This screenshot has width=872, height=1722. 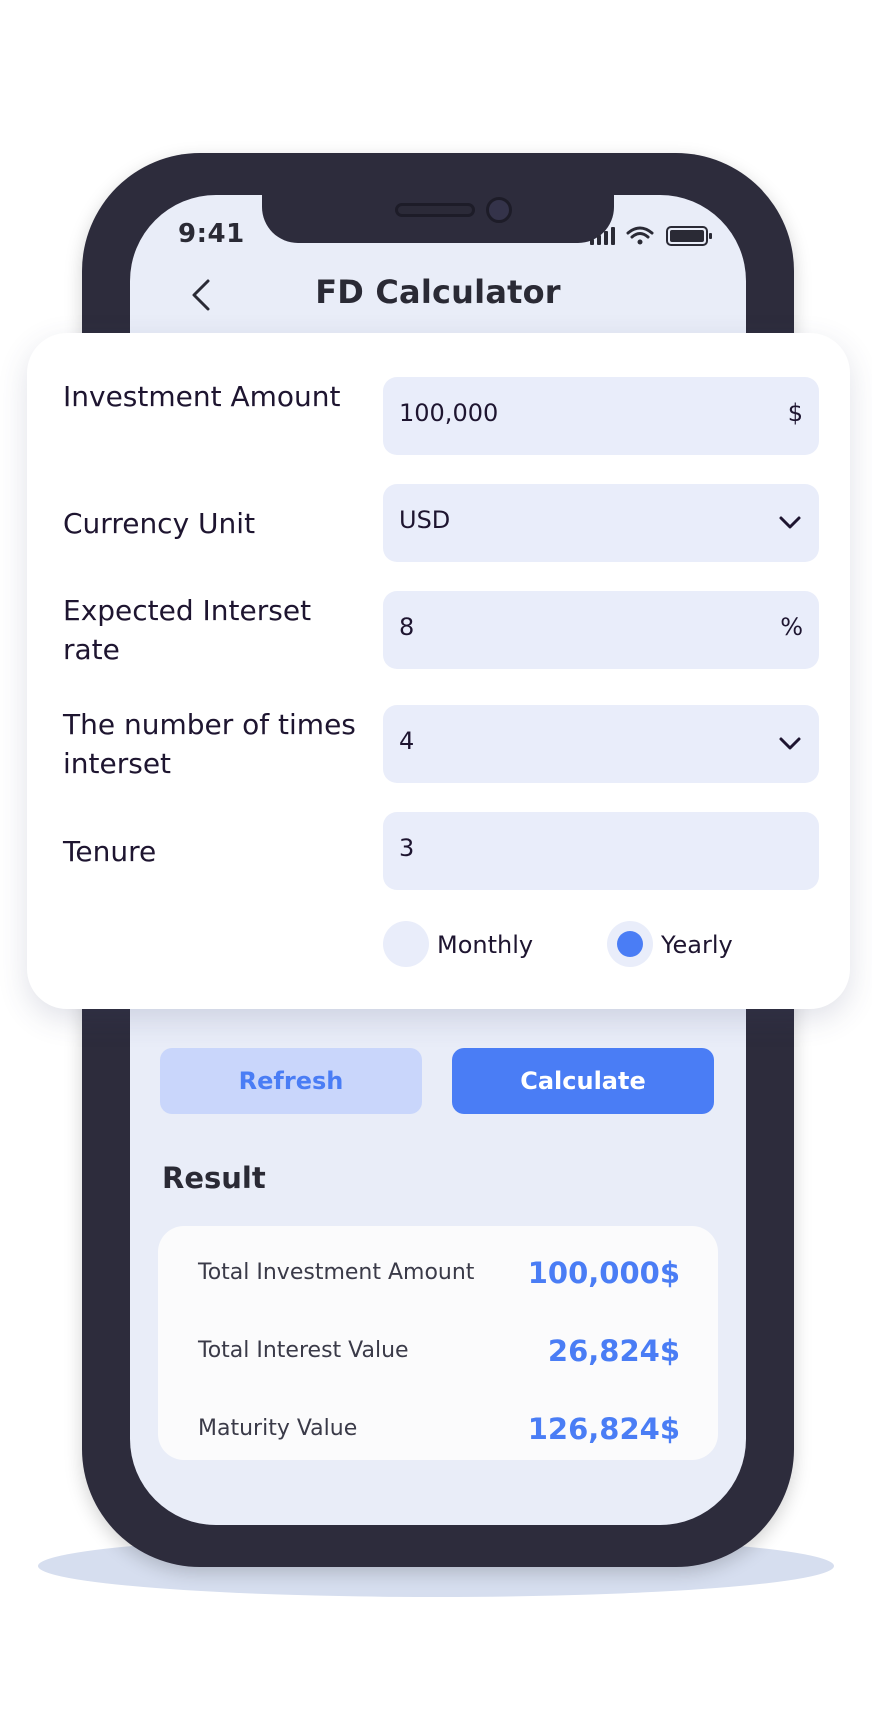 I want to click on tenure-input: 3, so click(x=601, y=851).